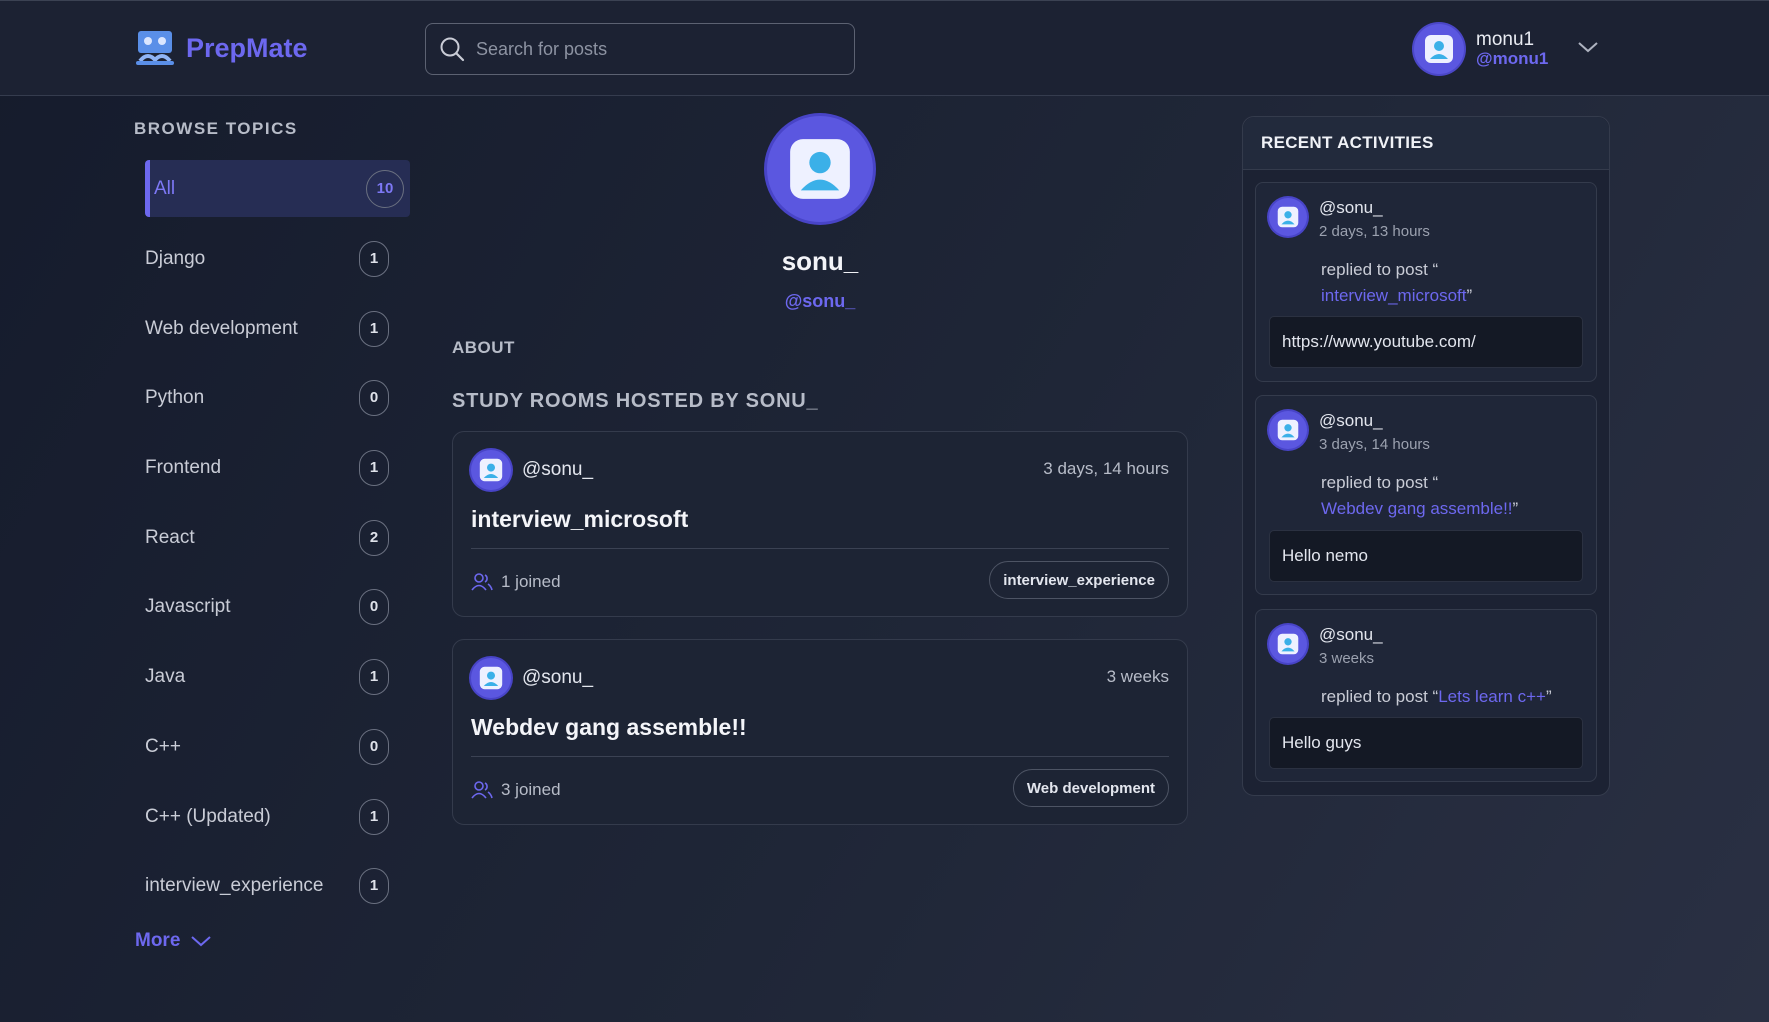 This screenshot has height=1022, width=1769. I want to click on topic-item-python: Python 0, so click(277, 397).